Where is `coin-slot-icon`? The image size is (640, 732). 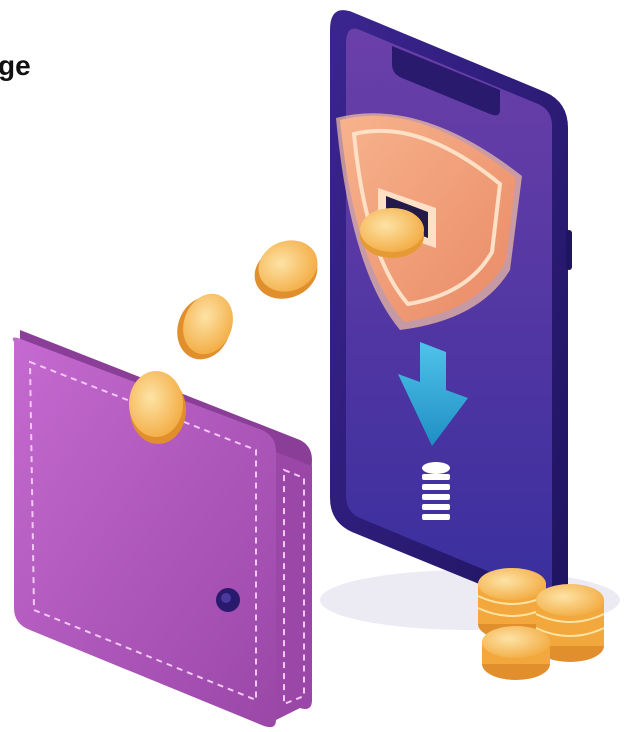
coin-slot-icon is located at coordinates (392, 233).